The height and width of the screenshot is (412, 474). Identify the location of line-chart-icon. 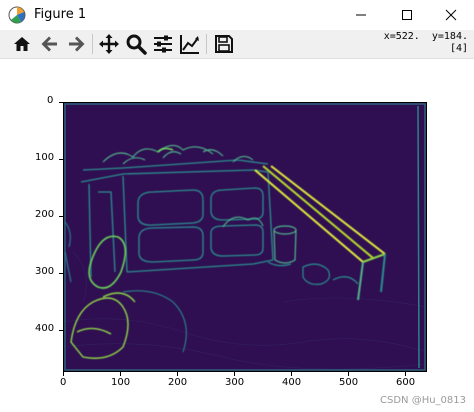
(189, 44).